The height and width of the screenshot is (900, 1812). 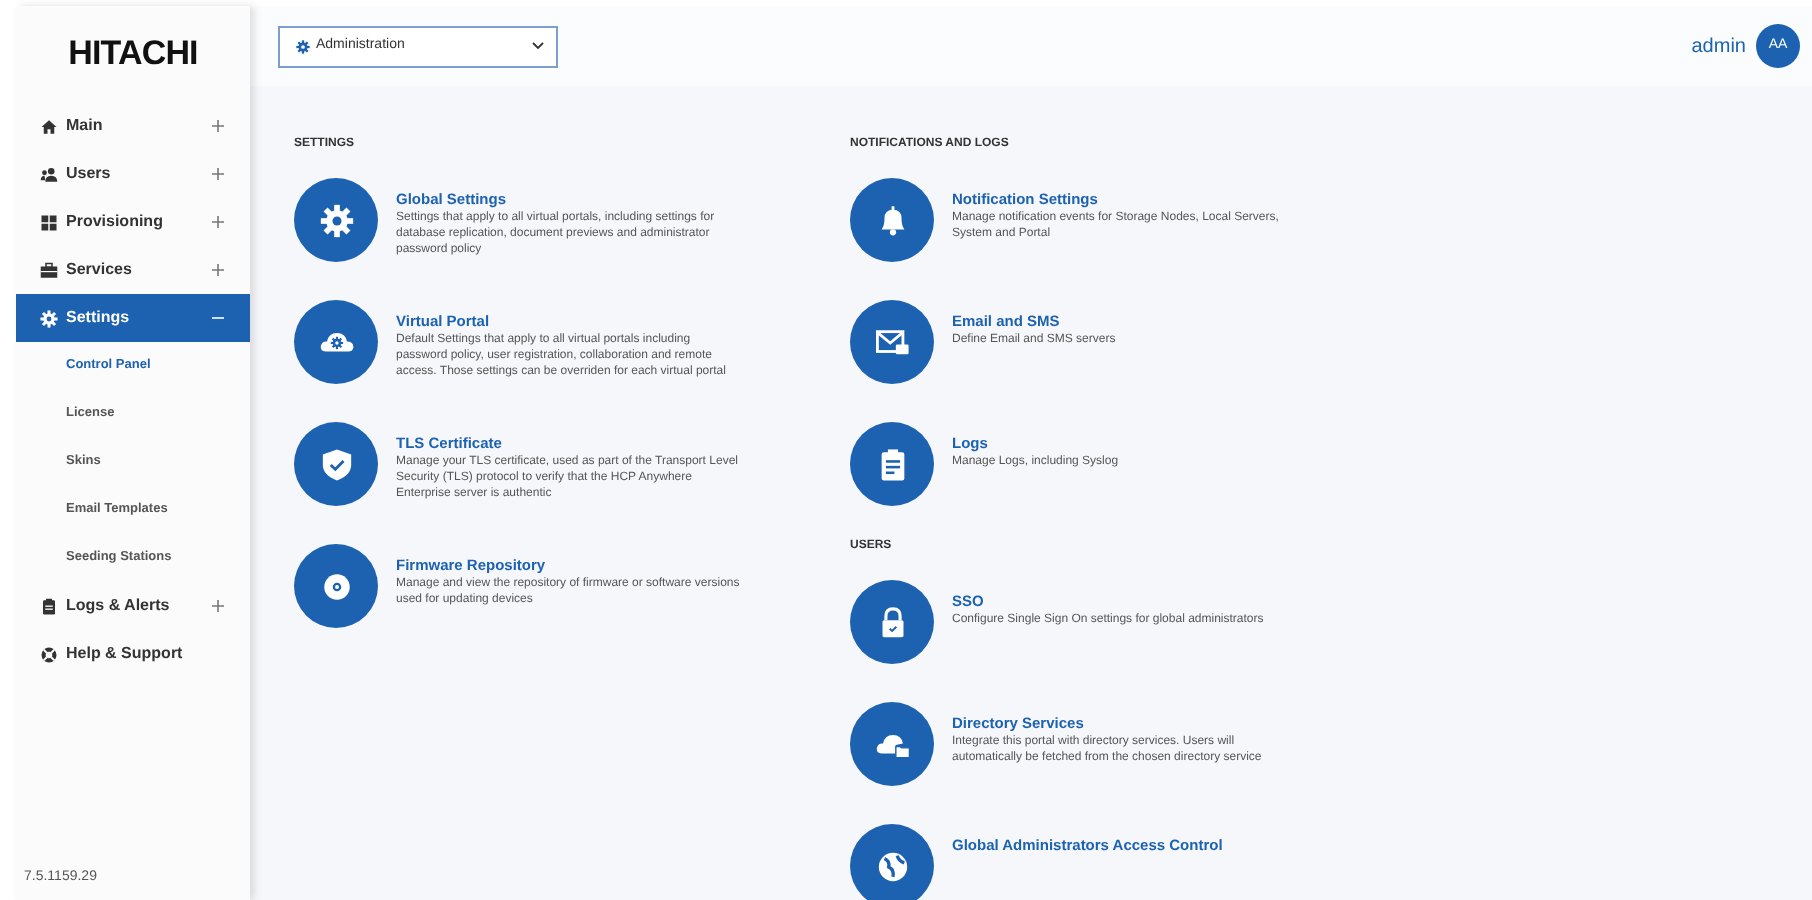 What do you see at coordinates (892, 464) in the screenshot?
I see `clipboard-tile-icon` at bounding box center [892, 464].